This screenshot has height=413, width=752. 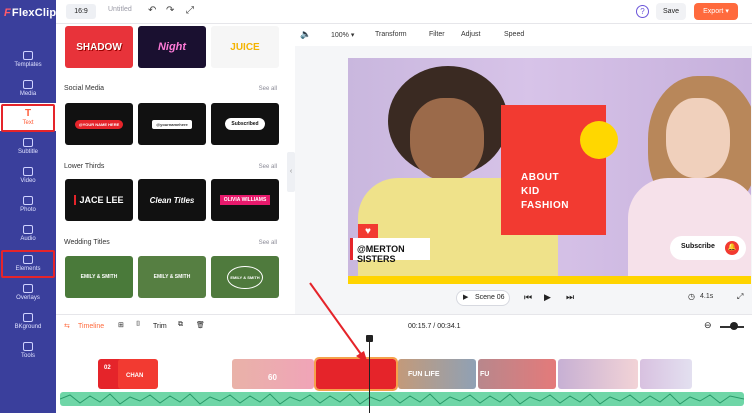 I want to click on project-title: Untitled, so click(x=120, y=9).